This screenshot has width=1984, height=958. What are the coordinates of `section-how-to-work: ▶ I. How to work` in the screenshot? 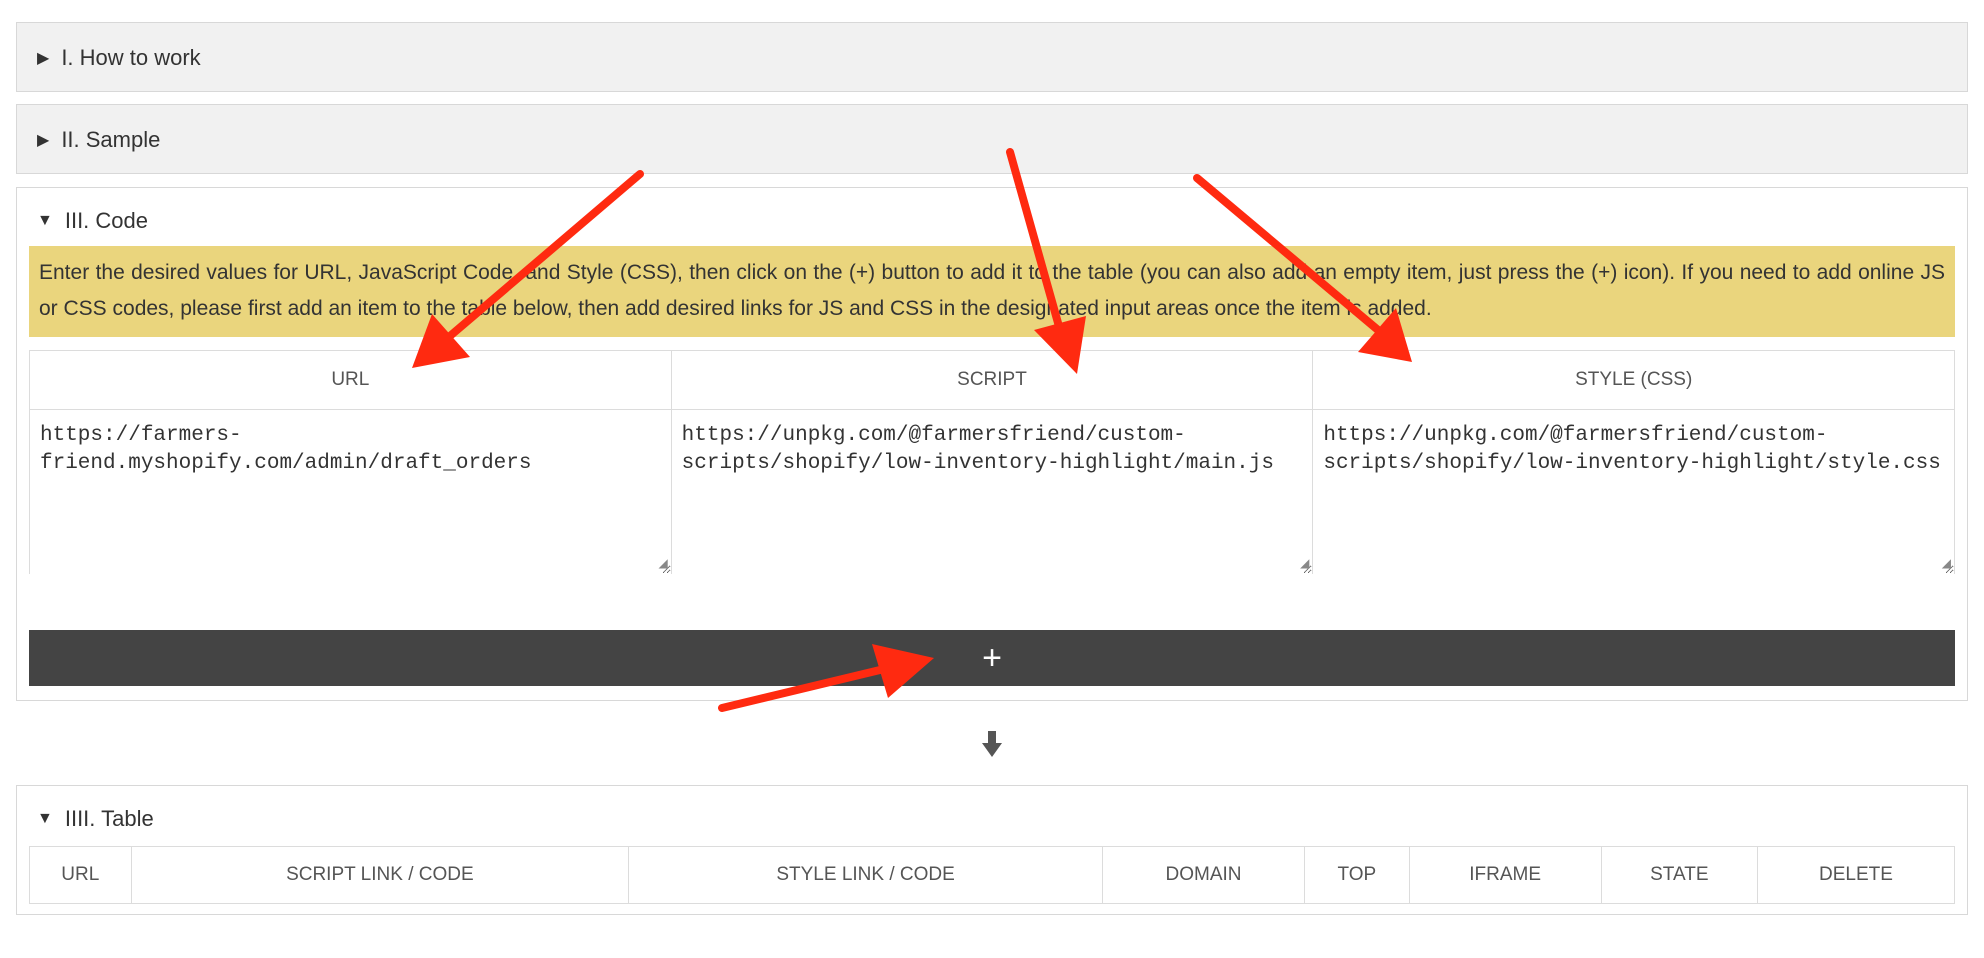 It's located at (992, 57).